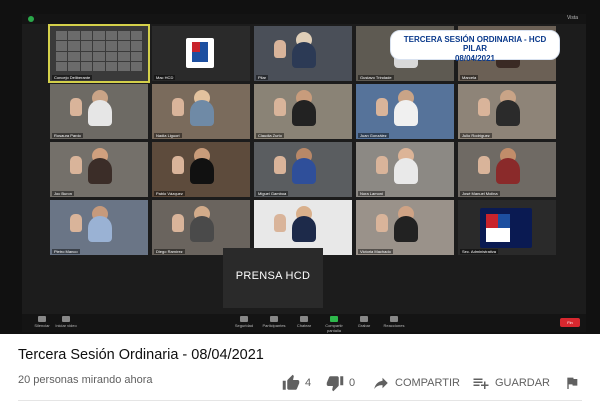 This screenshot has width=600, height=406. Describe the element at coordinates (99, 227) in the screenshot. I see `participant-tile: Pietro Manco` at that location.